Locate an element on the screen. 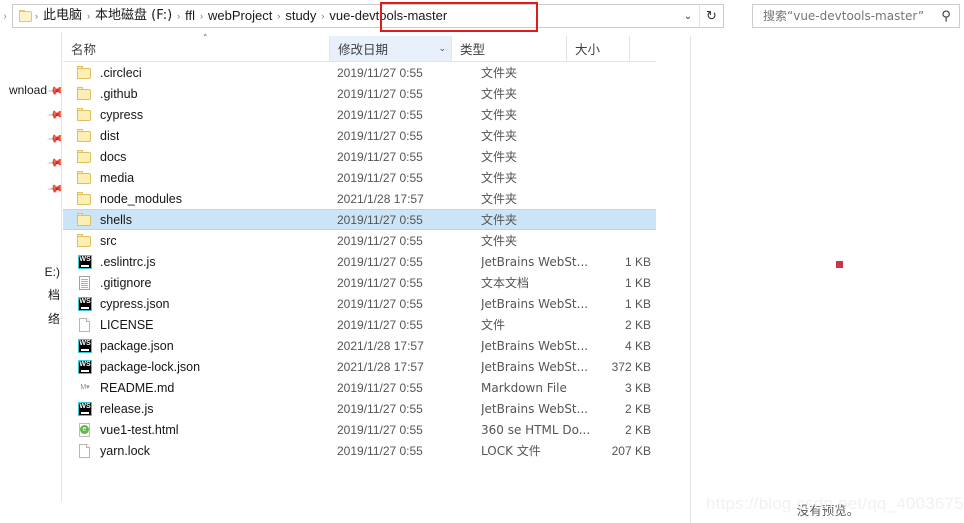  table-row: yarn.lock 2019/11/27 0:55 LOCK 文件 207 KB is located at coordinates (359, 450).